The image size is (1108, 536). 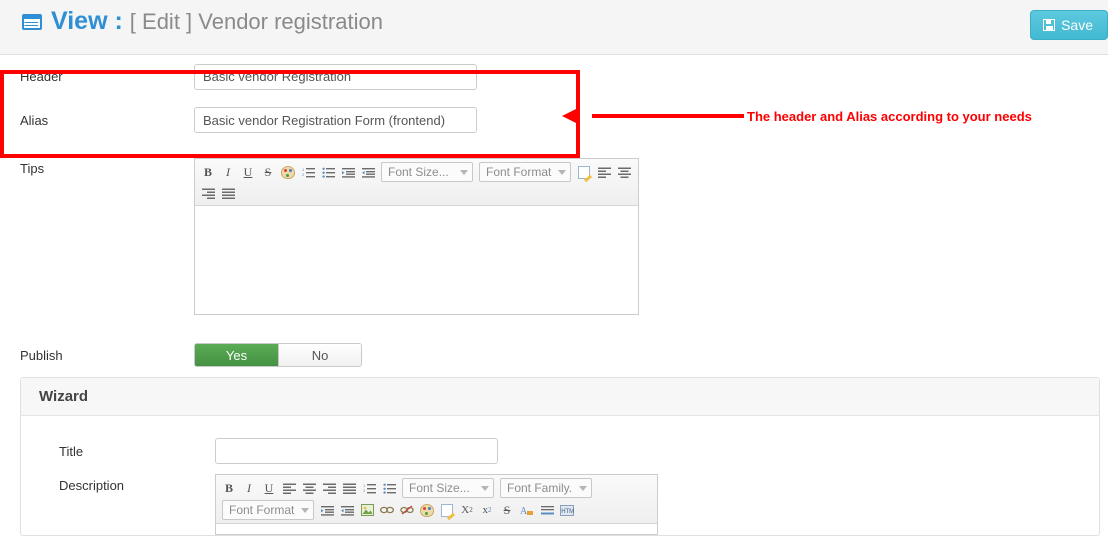 I want to click on html-source-icon: HTML, so click(x=567, y=510).